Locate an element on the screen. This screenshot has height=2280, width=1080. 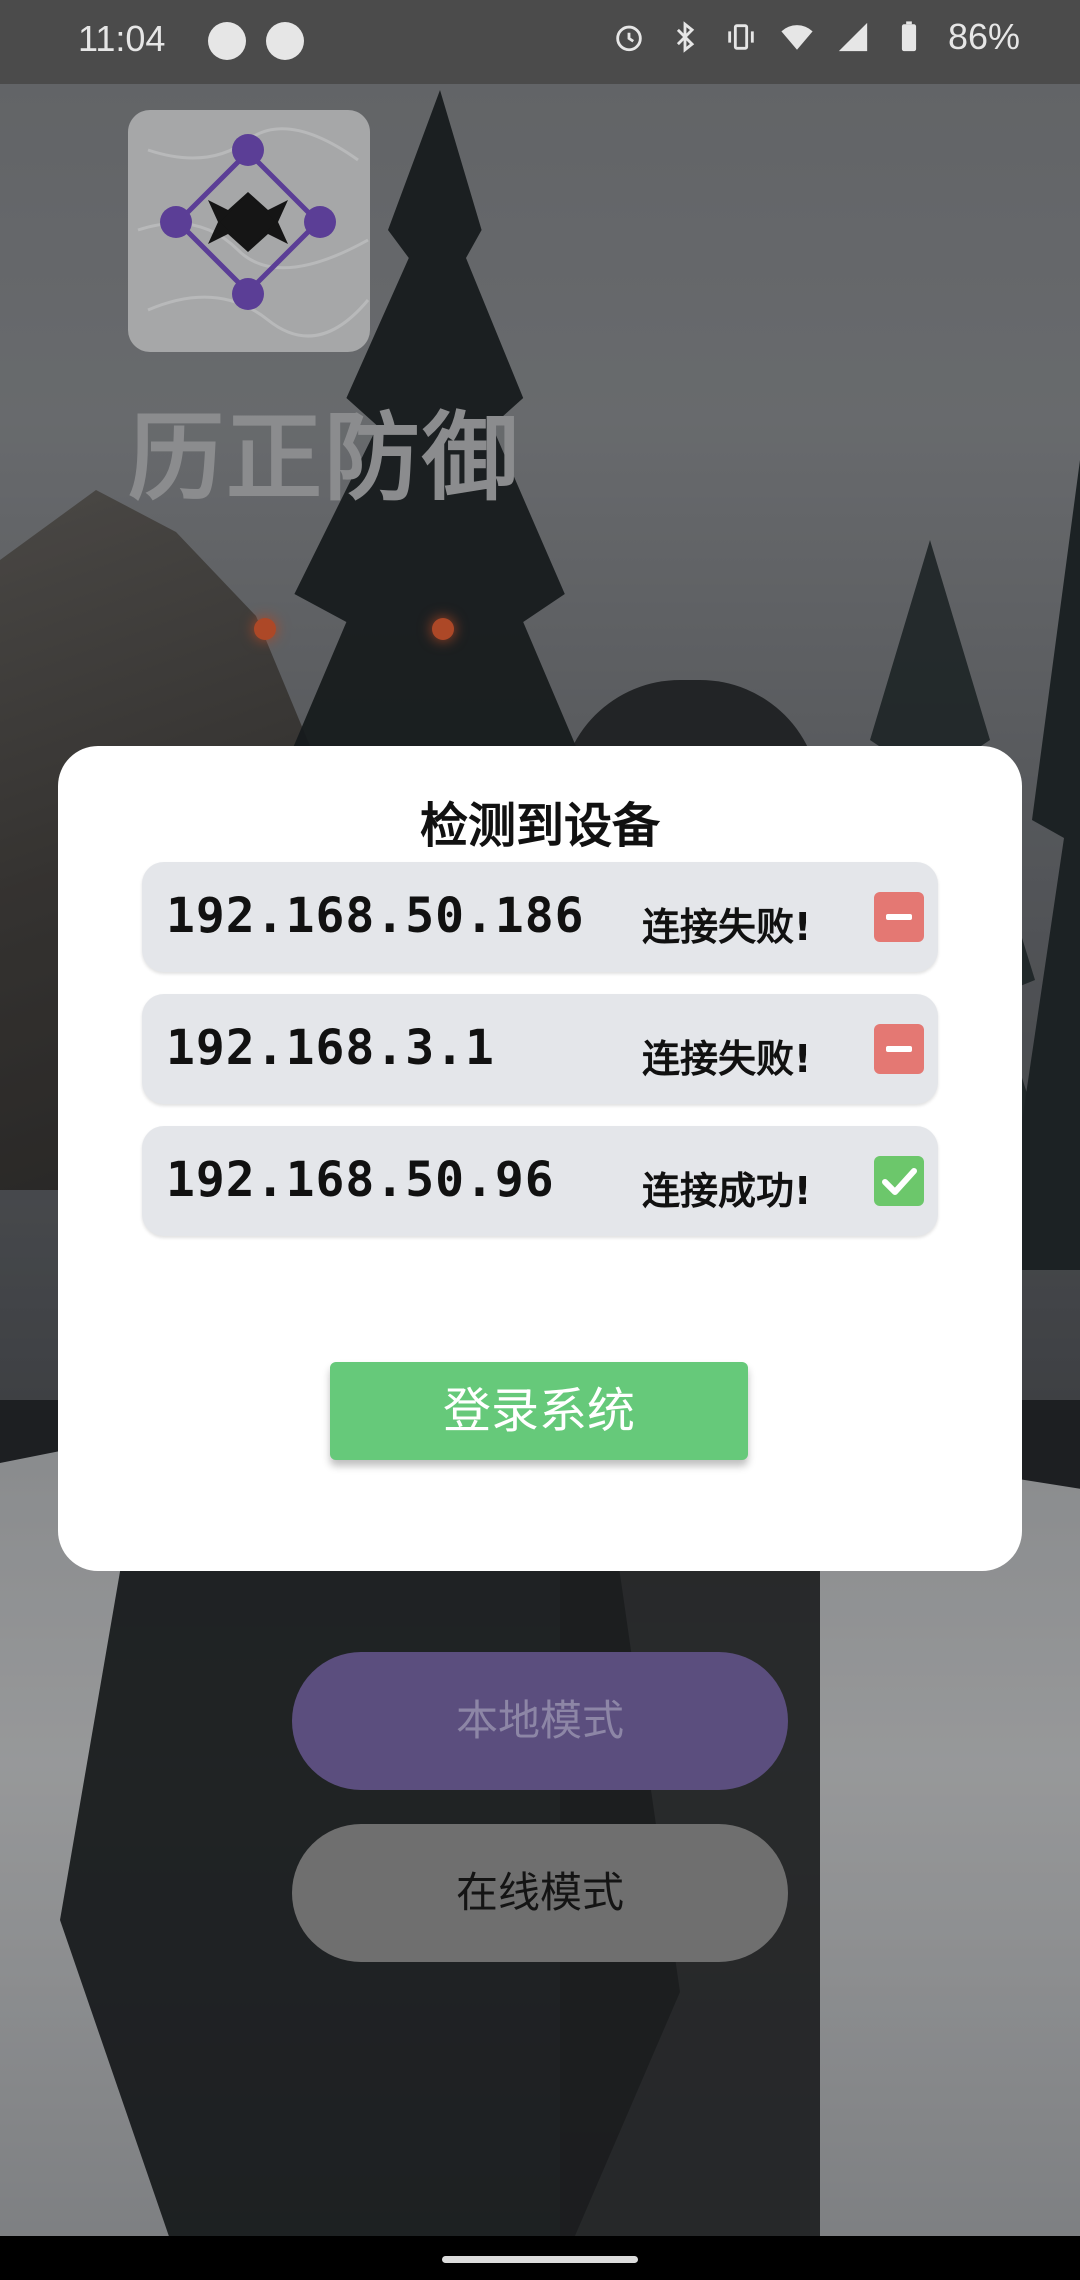
alarm-icon is located at coordinates (629, 38).